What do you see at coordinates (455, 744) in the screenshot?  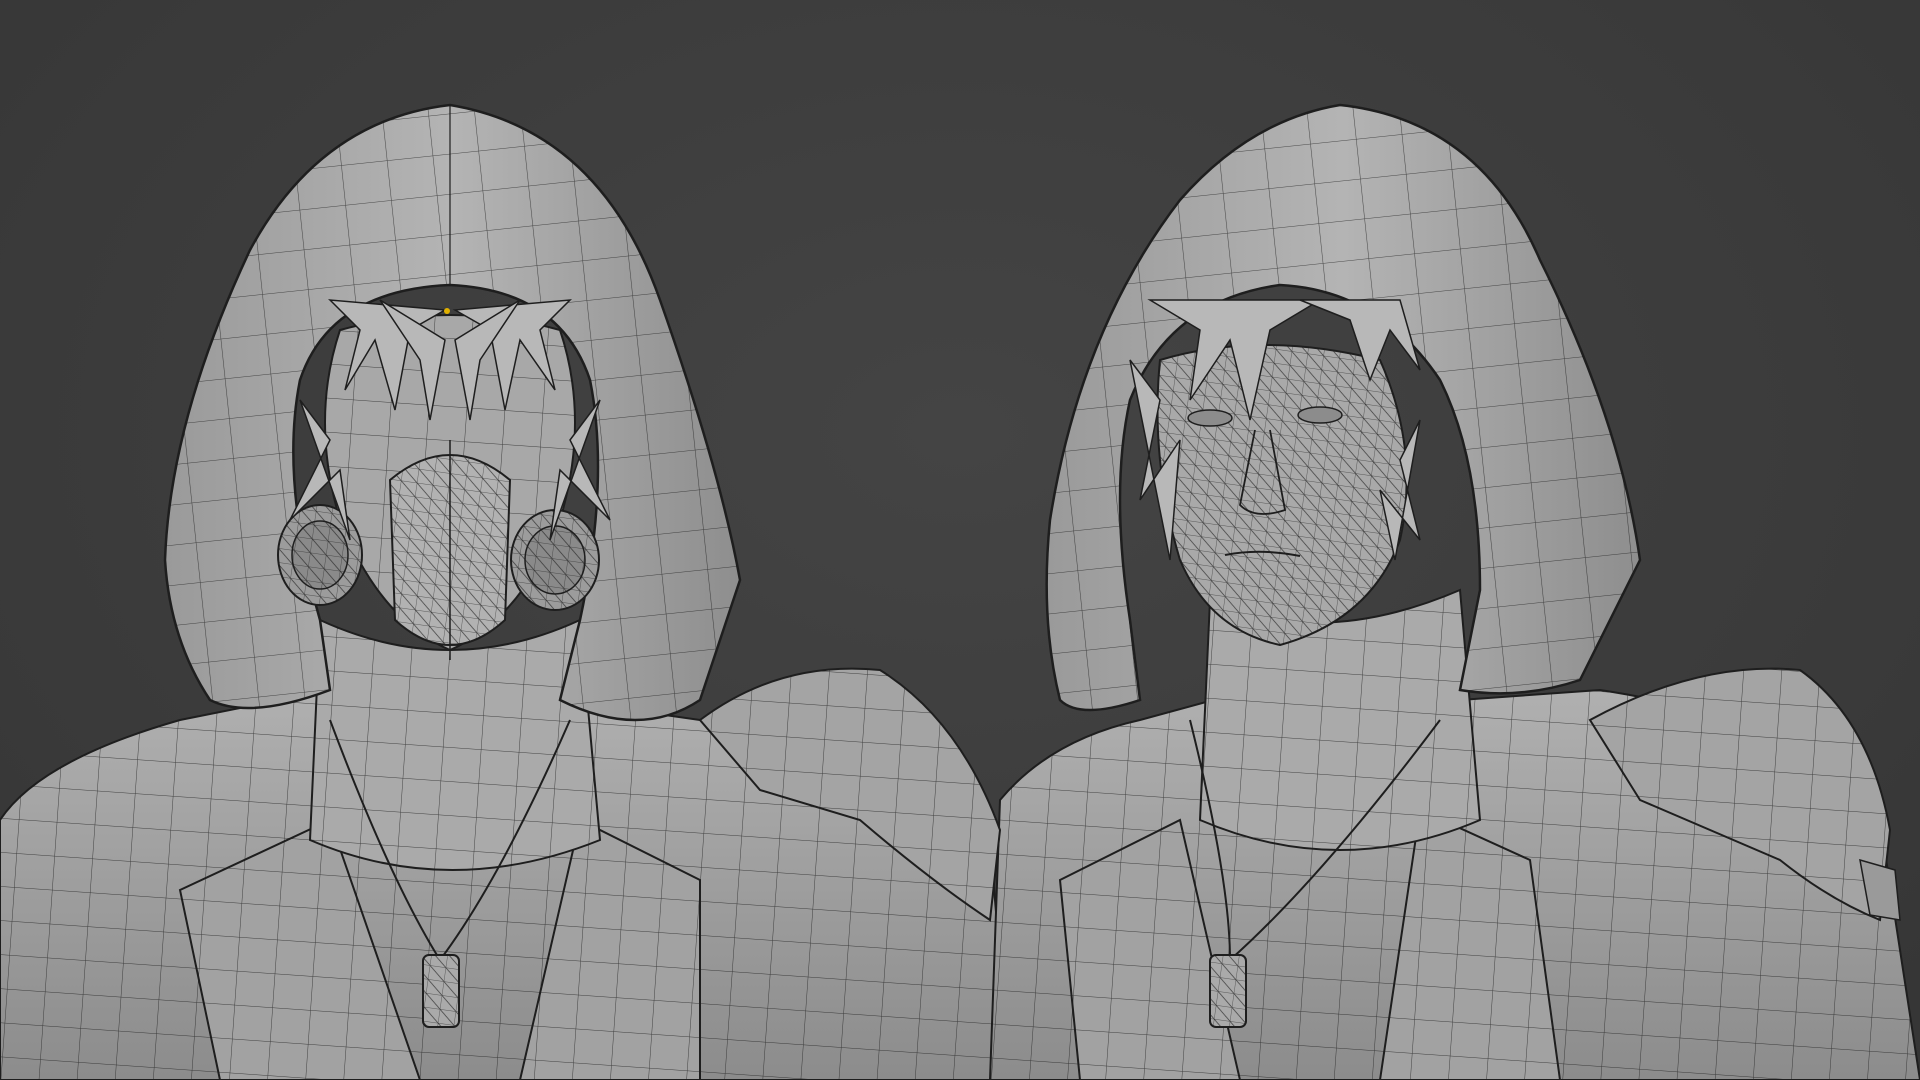 I see `collar-left-figure` at bounding box center [455, 744].